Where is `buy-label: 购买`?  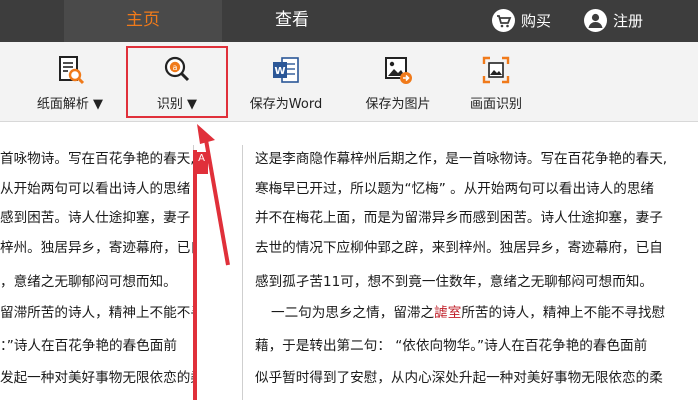
buy-label: 购买 is located at coordinates (536, 20).